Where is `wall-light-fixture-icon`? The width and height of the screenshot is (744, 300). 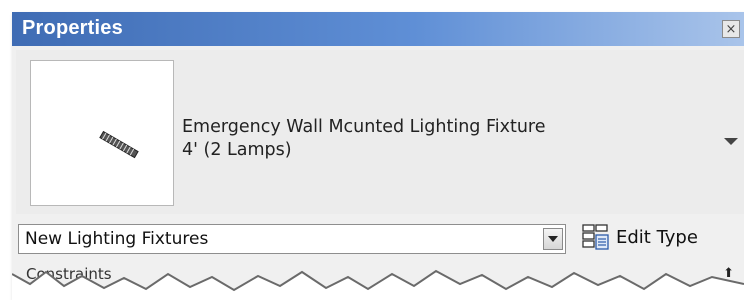
wall-light-fixture-icon is located at coordinates (119, 144).